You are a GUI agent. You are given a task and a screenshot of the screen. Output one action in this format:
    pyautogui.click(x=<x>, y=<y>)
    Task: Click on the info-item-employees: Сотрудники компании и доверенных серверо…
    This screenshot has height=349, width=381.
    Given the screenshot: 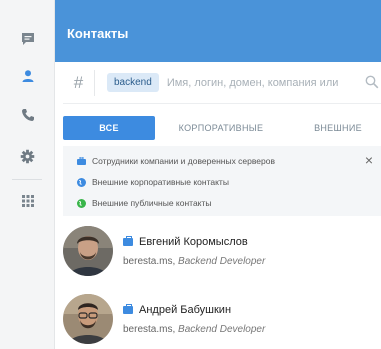 What is the action you would take?
    pyautogui.click(x=176, y=161)
    